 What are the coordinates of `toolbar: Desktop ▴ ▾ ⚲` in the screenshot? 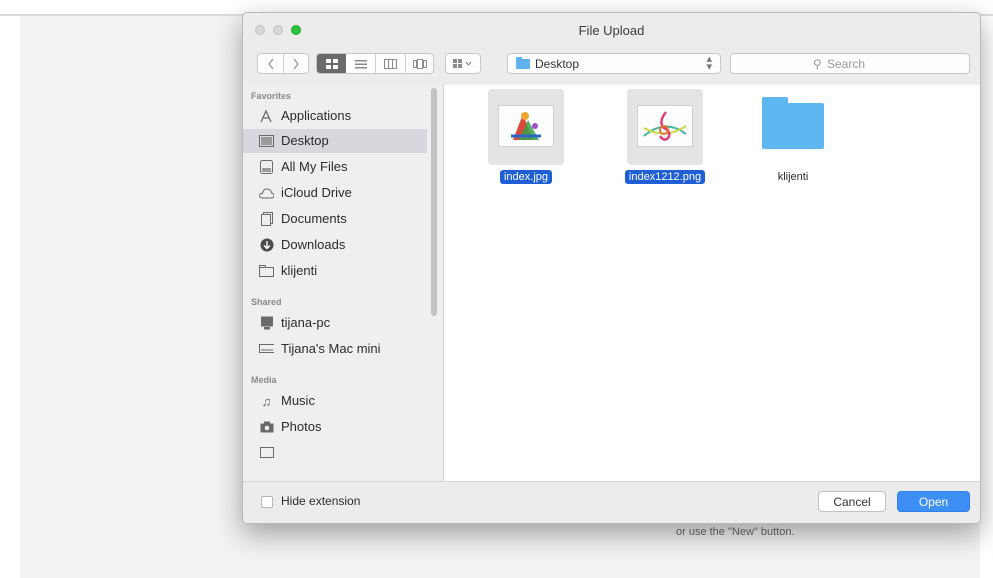 It's located at (611, 63).